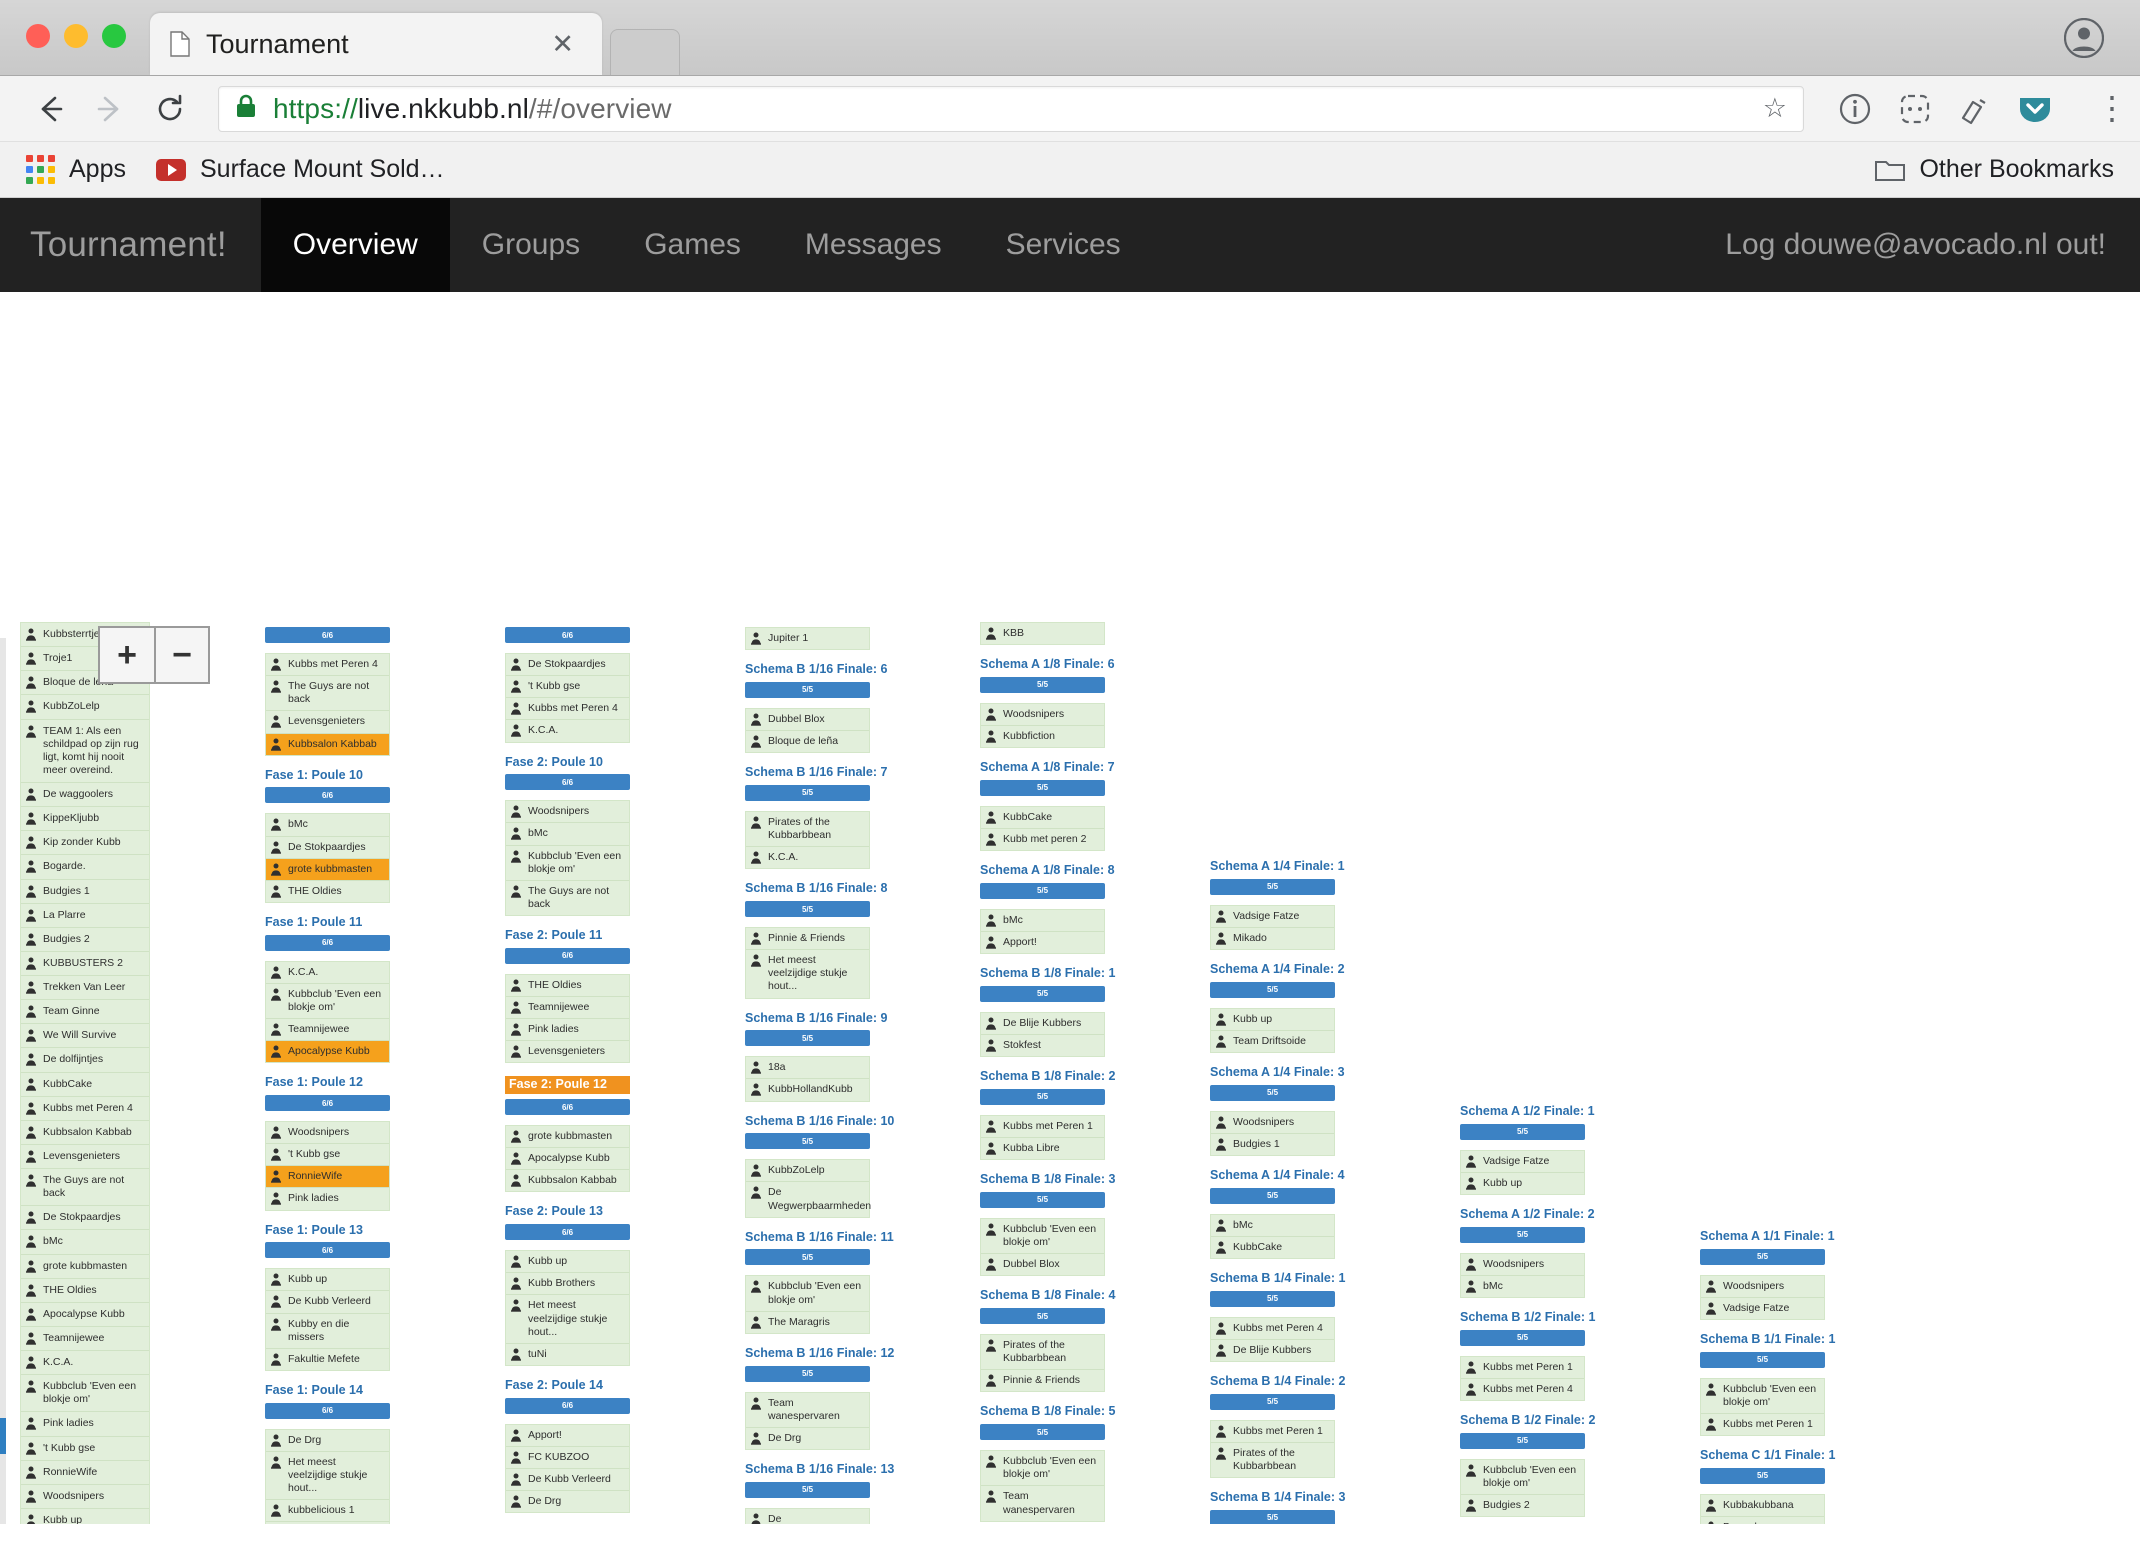  Describe the element at coordinates (85, 1267) in the screenshot. I see `list-item: grote kubbmasten` at that location.